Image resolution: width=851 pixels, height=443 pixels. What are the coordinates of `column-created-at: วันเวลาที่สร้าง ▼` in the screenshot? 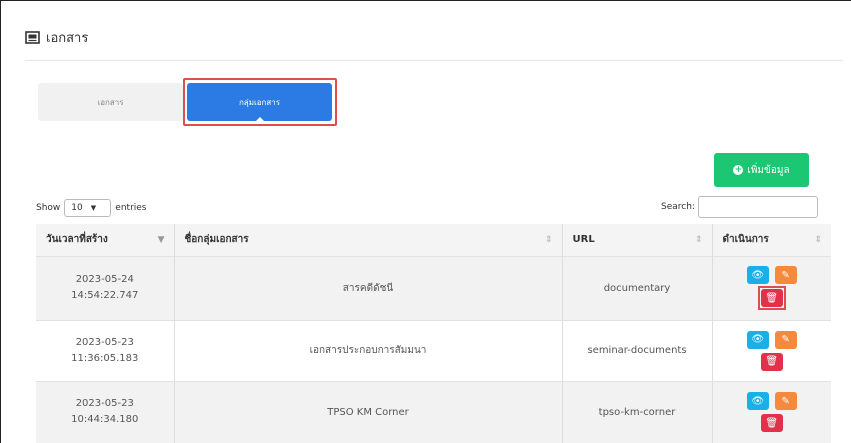 It's located at (105, 240).